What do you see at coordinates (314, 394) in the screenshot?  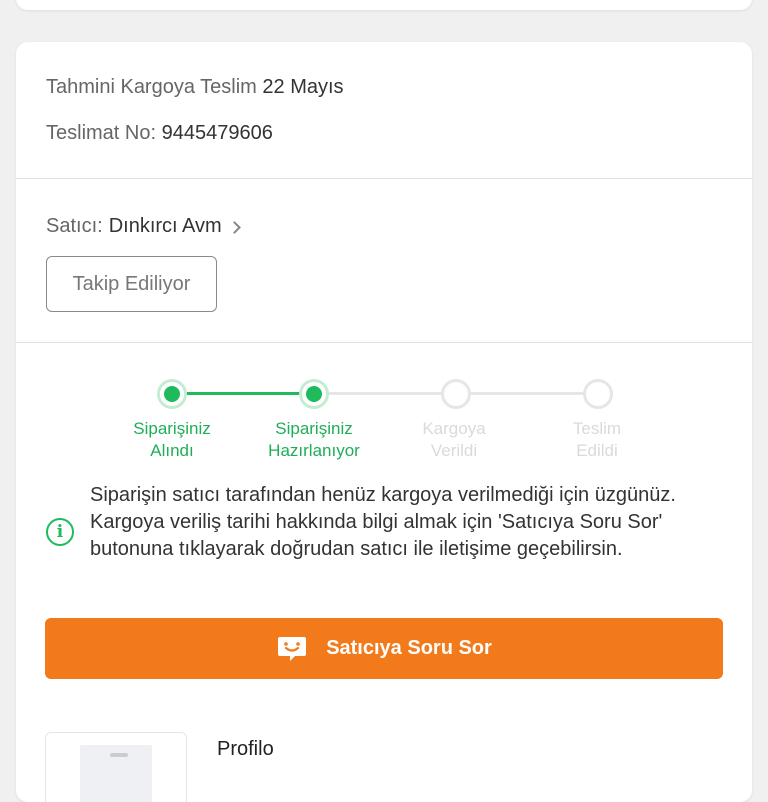 I see `step-dot-preparing` at bounding box center [314, 394].